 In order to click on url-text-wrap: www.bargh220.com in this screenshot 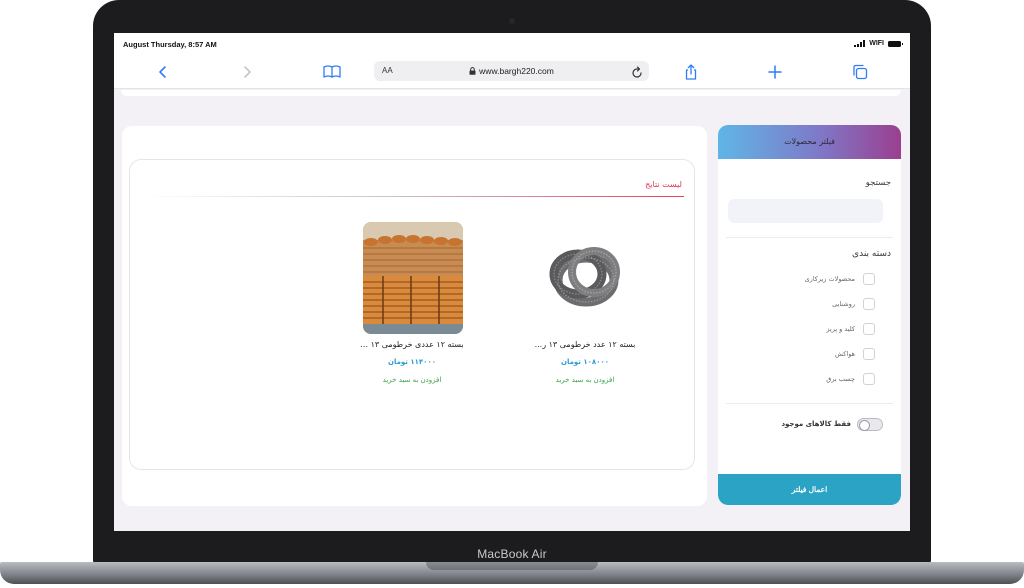, I will do `click(511, 71)`.